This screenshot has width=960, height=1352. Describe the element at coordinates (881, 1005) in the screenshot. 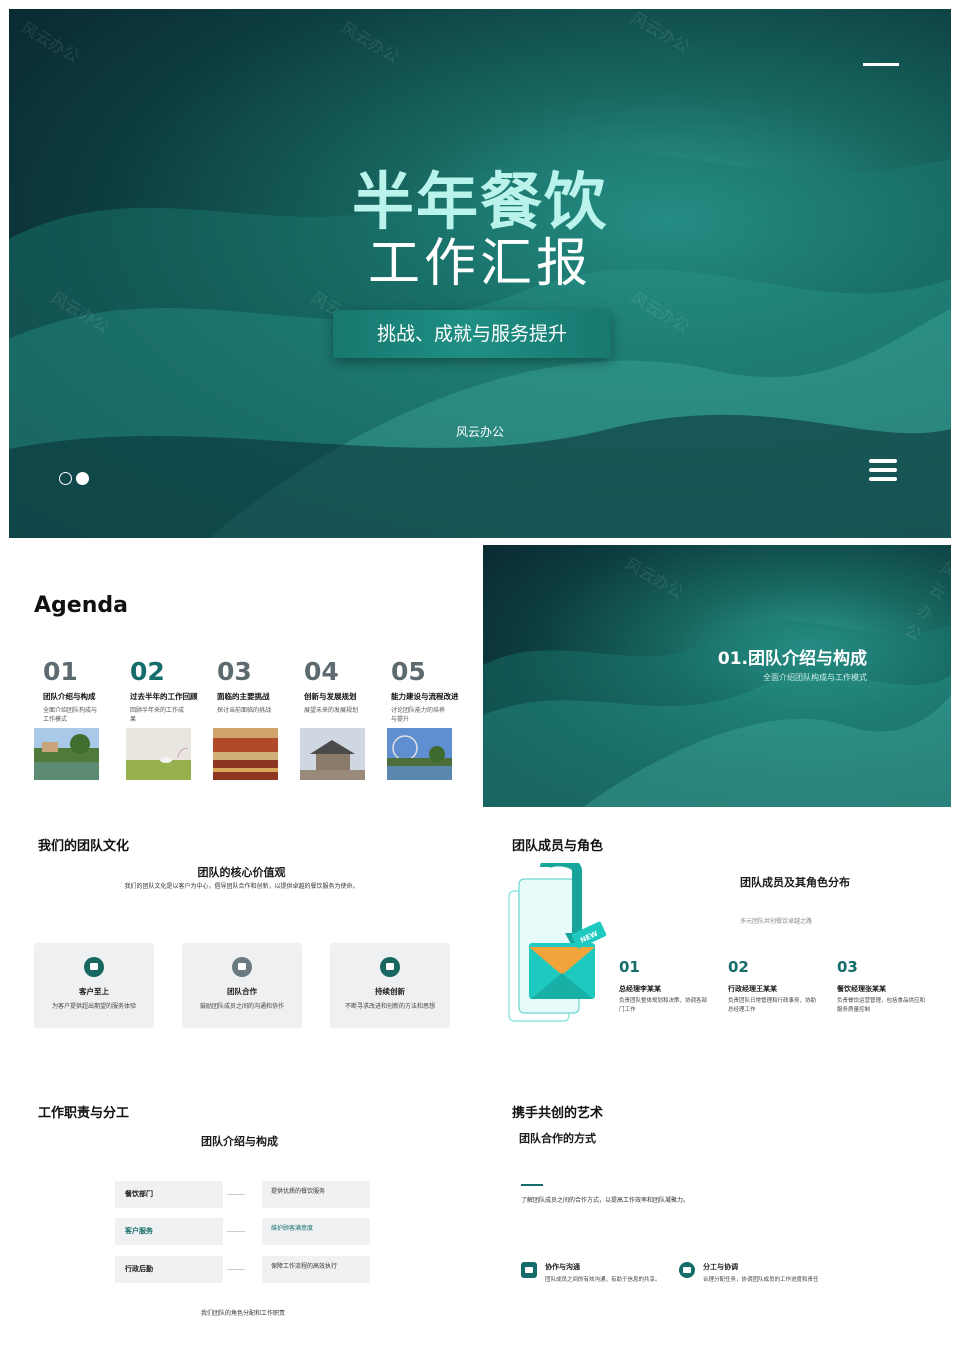

I see `member-desc: 负责餐饮运营管理，包括食品供应和服务质量控制` at that location.